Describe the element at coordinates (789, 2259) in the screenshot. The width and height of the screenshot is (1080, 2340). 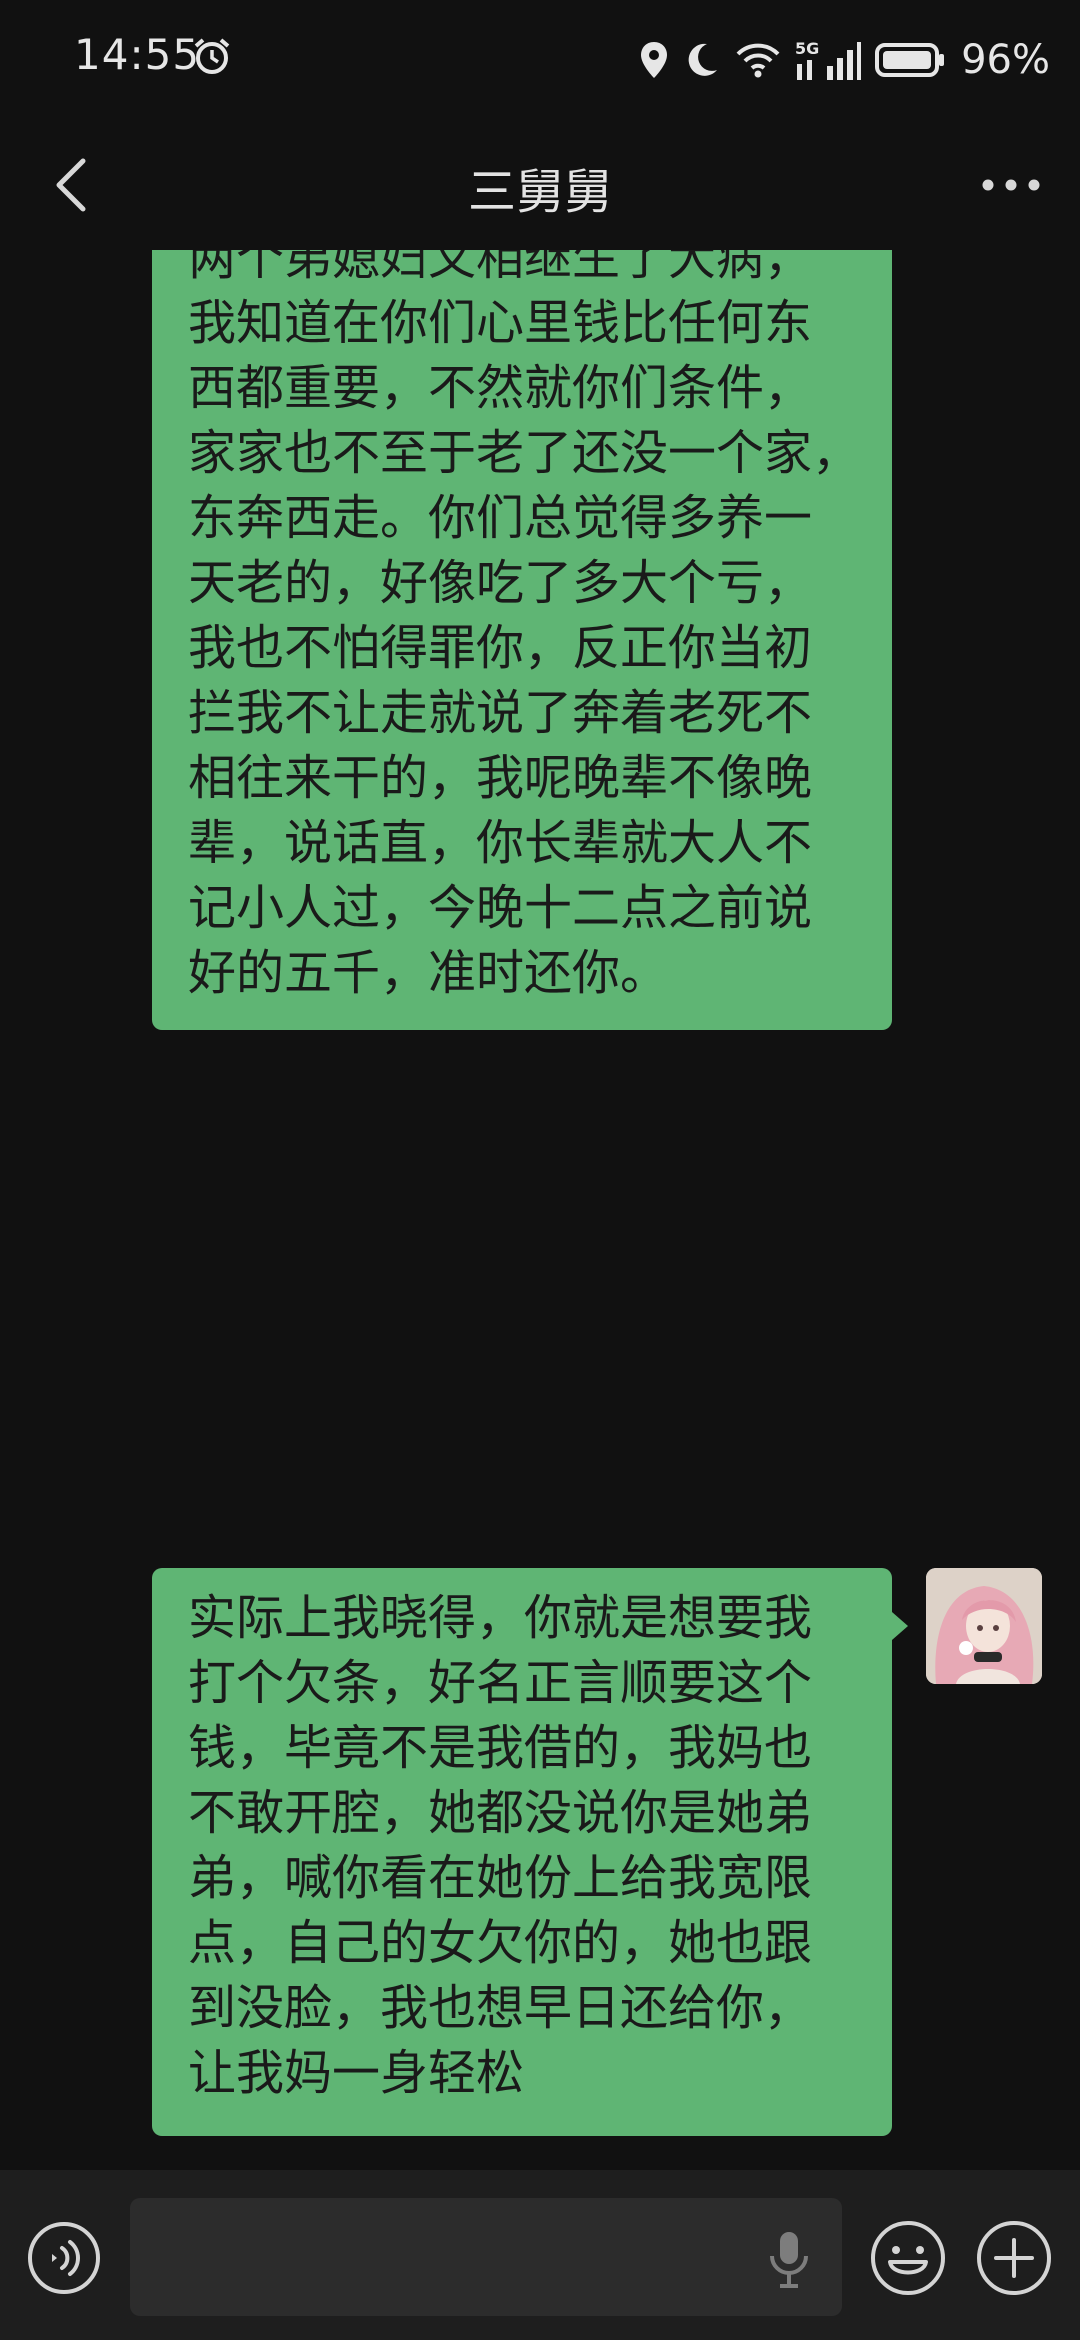
I see `mic-icon` at that location.